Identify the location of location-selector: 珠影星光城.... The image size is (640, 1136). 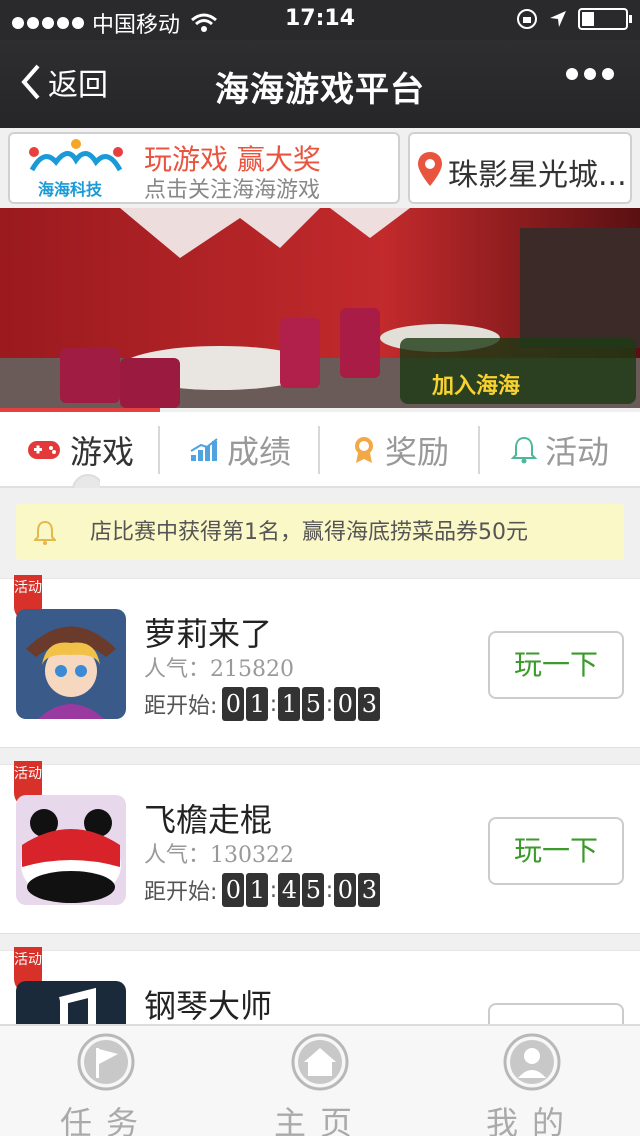
(520, 168).